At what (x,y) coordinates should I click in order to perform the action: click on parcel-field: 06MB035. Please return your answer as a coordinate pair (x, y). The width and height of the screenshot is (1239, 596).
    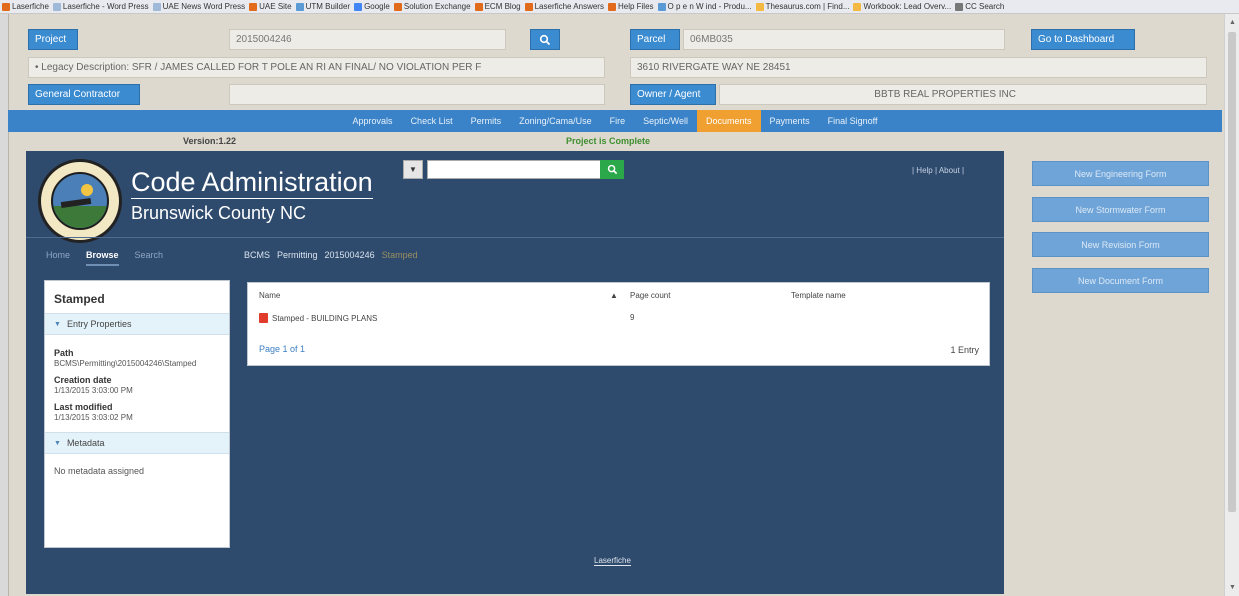
    Looking at the image, I should click on (844, 39).